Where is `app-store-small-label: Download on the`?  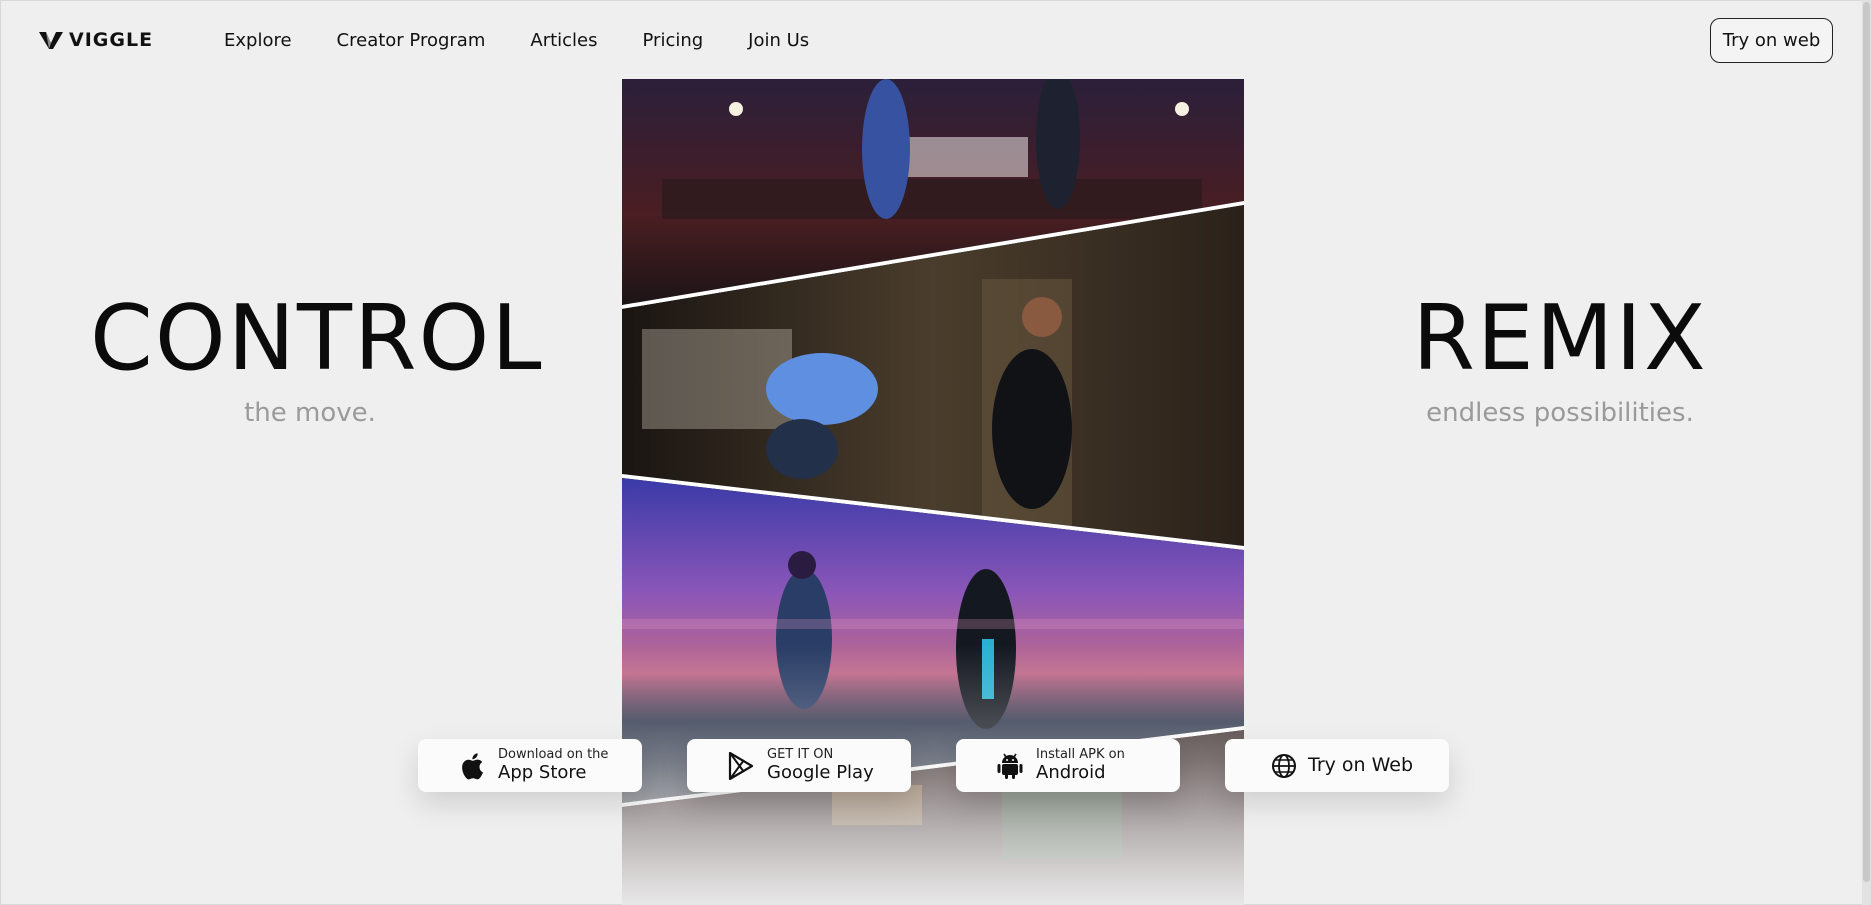
app-store-small-label: Download on the is located at coordinates (553, 754).